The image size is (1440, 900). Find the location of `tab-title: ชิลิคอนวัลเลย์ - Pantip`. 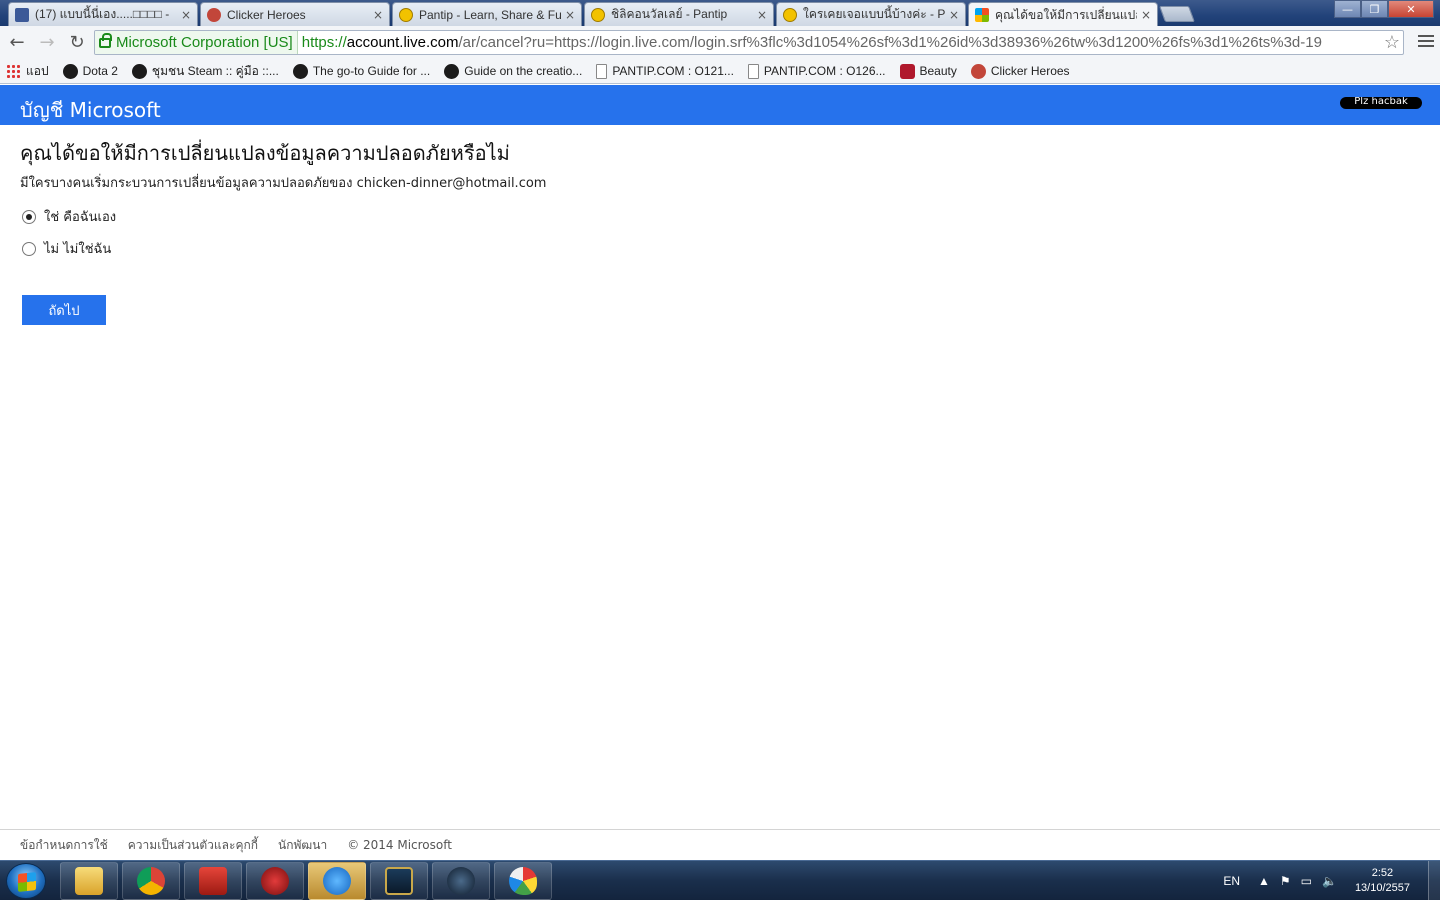

tab-title: ชิลิคอนวัลเลย์ - Pantip is located at coordinates (669, 14).